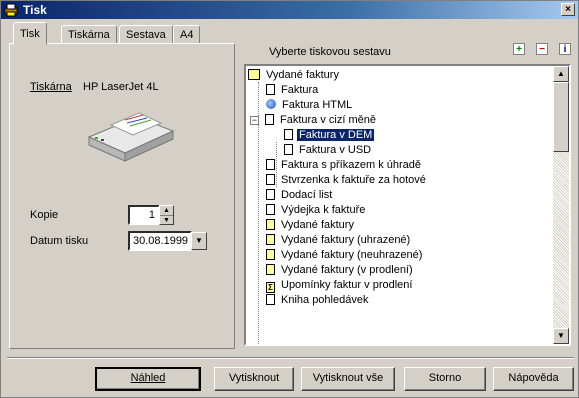  What do you see at coordinates (11, 10) in the screenshot?
I see `printer-app-icon` at bounding box center [11, 10].